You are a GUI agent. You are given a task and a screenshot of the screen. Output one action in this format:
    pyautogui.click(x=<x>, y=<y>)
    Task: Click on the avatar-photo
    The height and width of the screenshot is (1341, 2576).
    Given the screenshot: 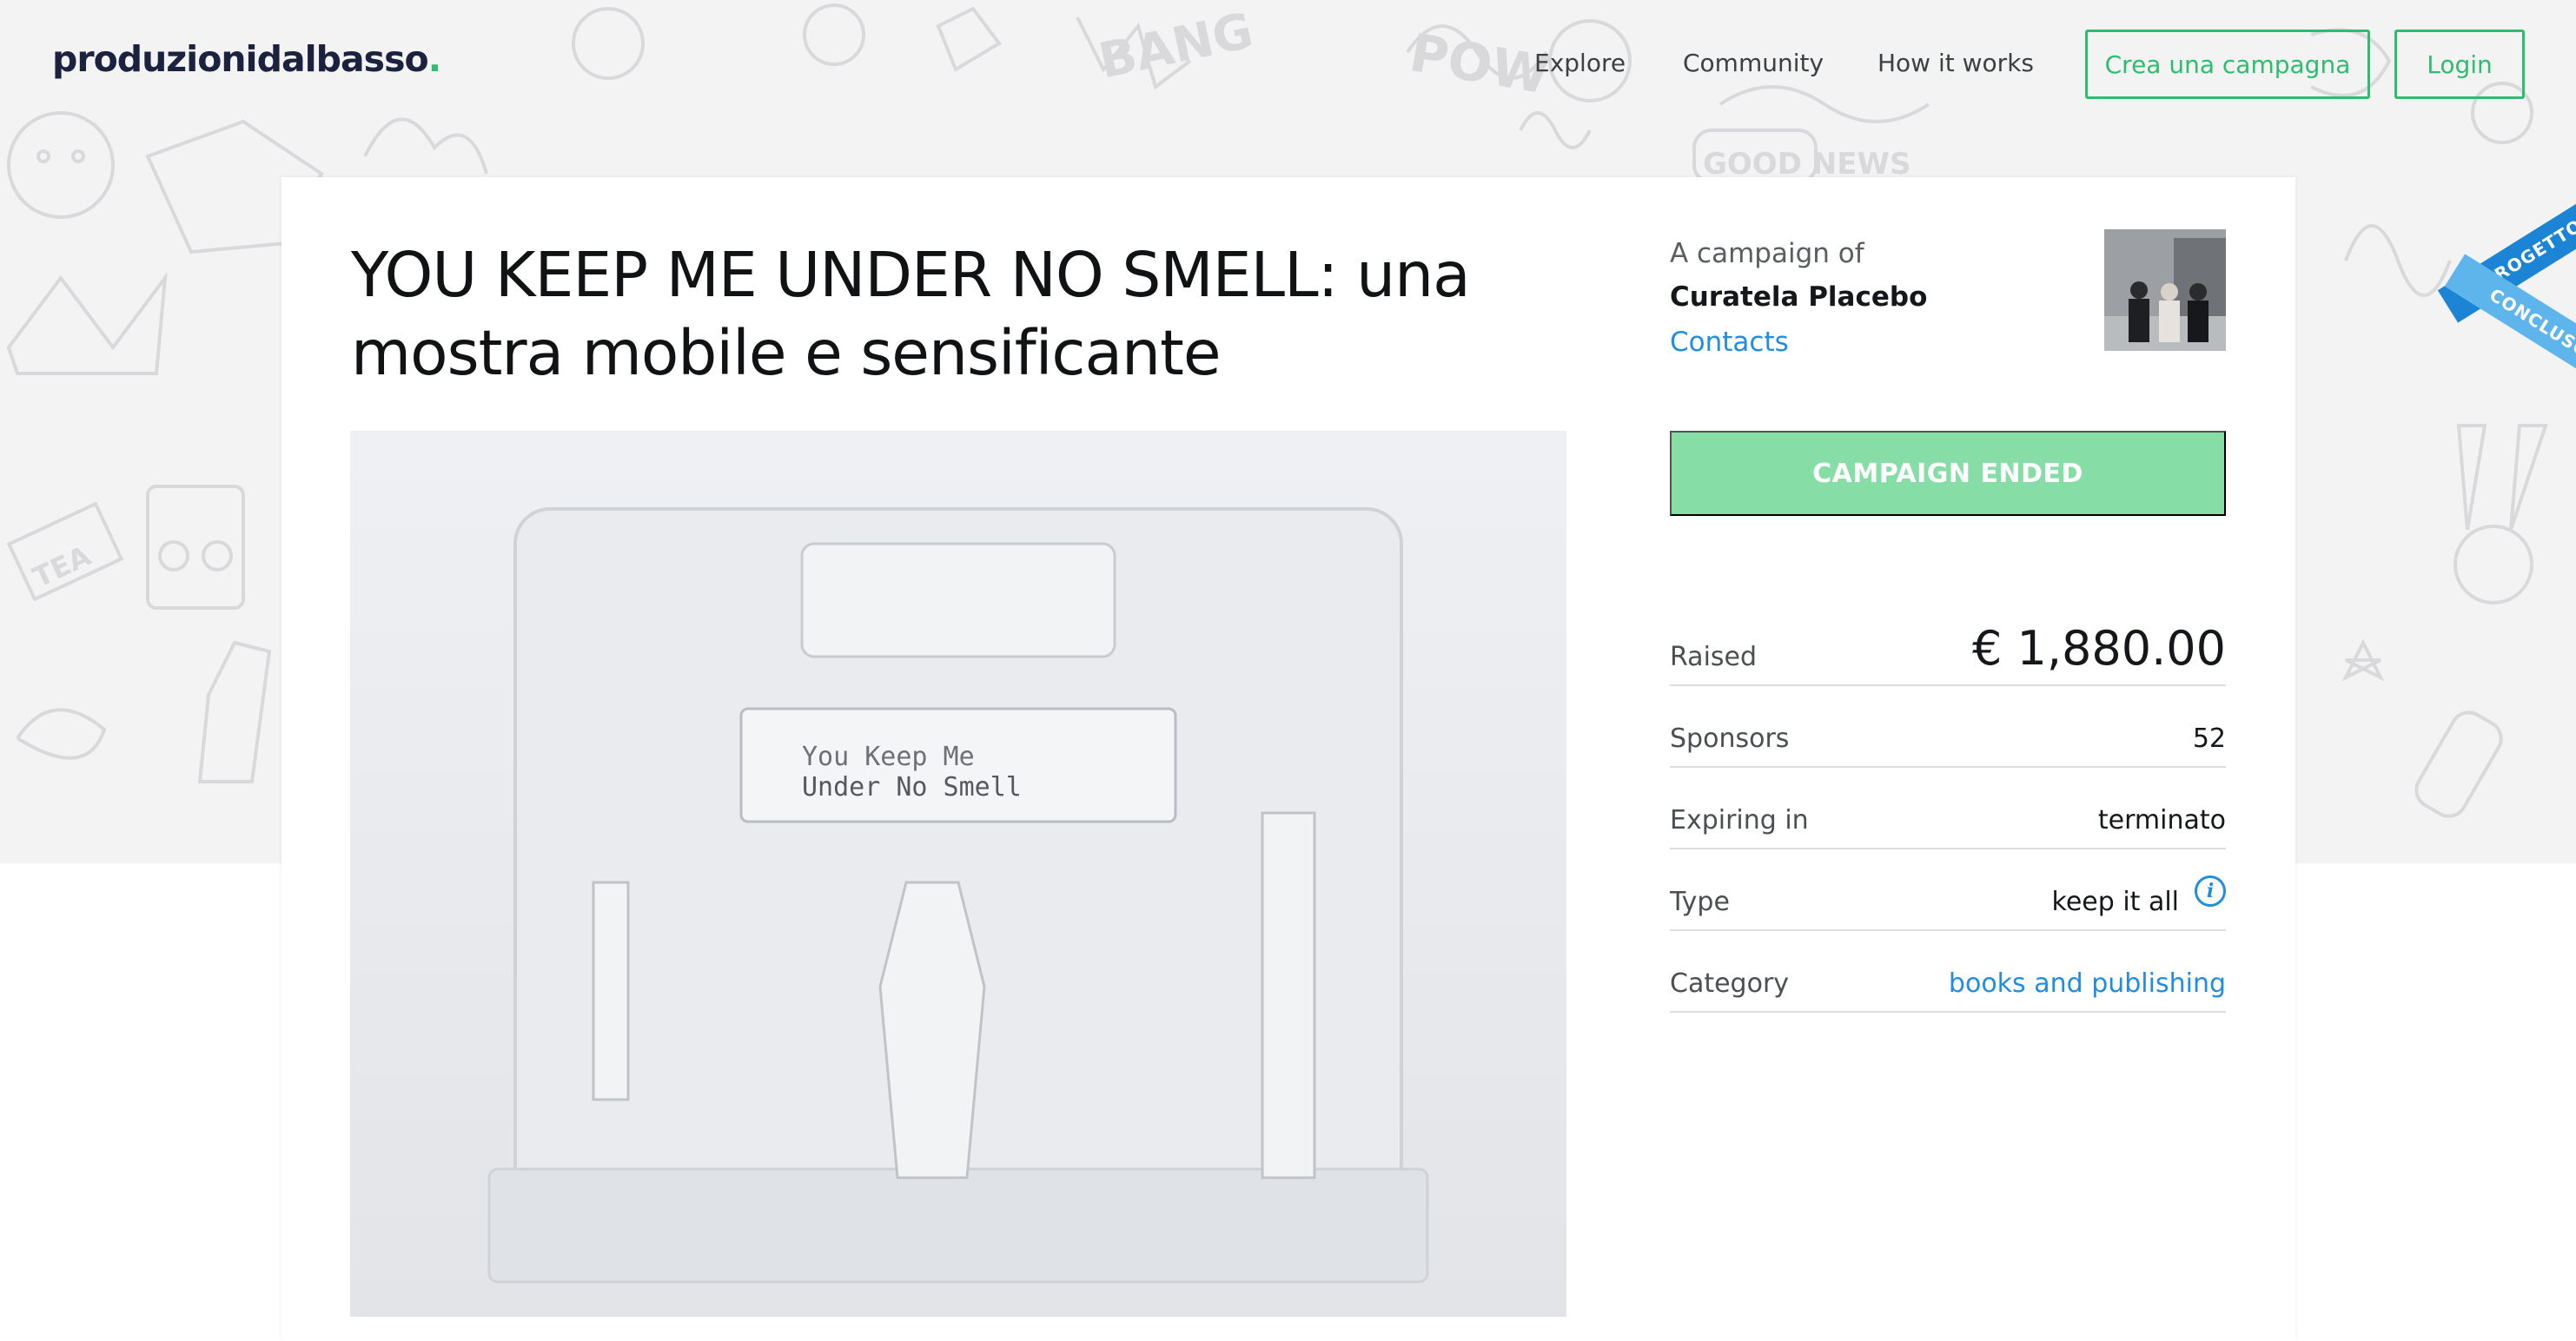 What is the action you would take?
    pyautogui.click(x=2165, y=290)
    